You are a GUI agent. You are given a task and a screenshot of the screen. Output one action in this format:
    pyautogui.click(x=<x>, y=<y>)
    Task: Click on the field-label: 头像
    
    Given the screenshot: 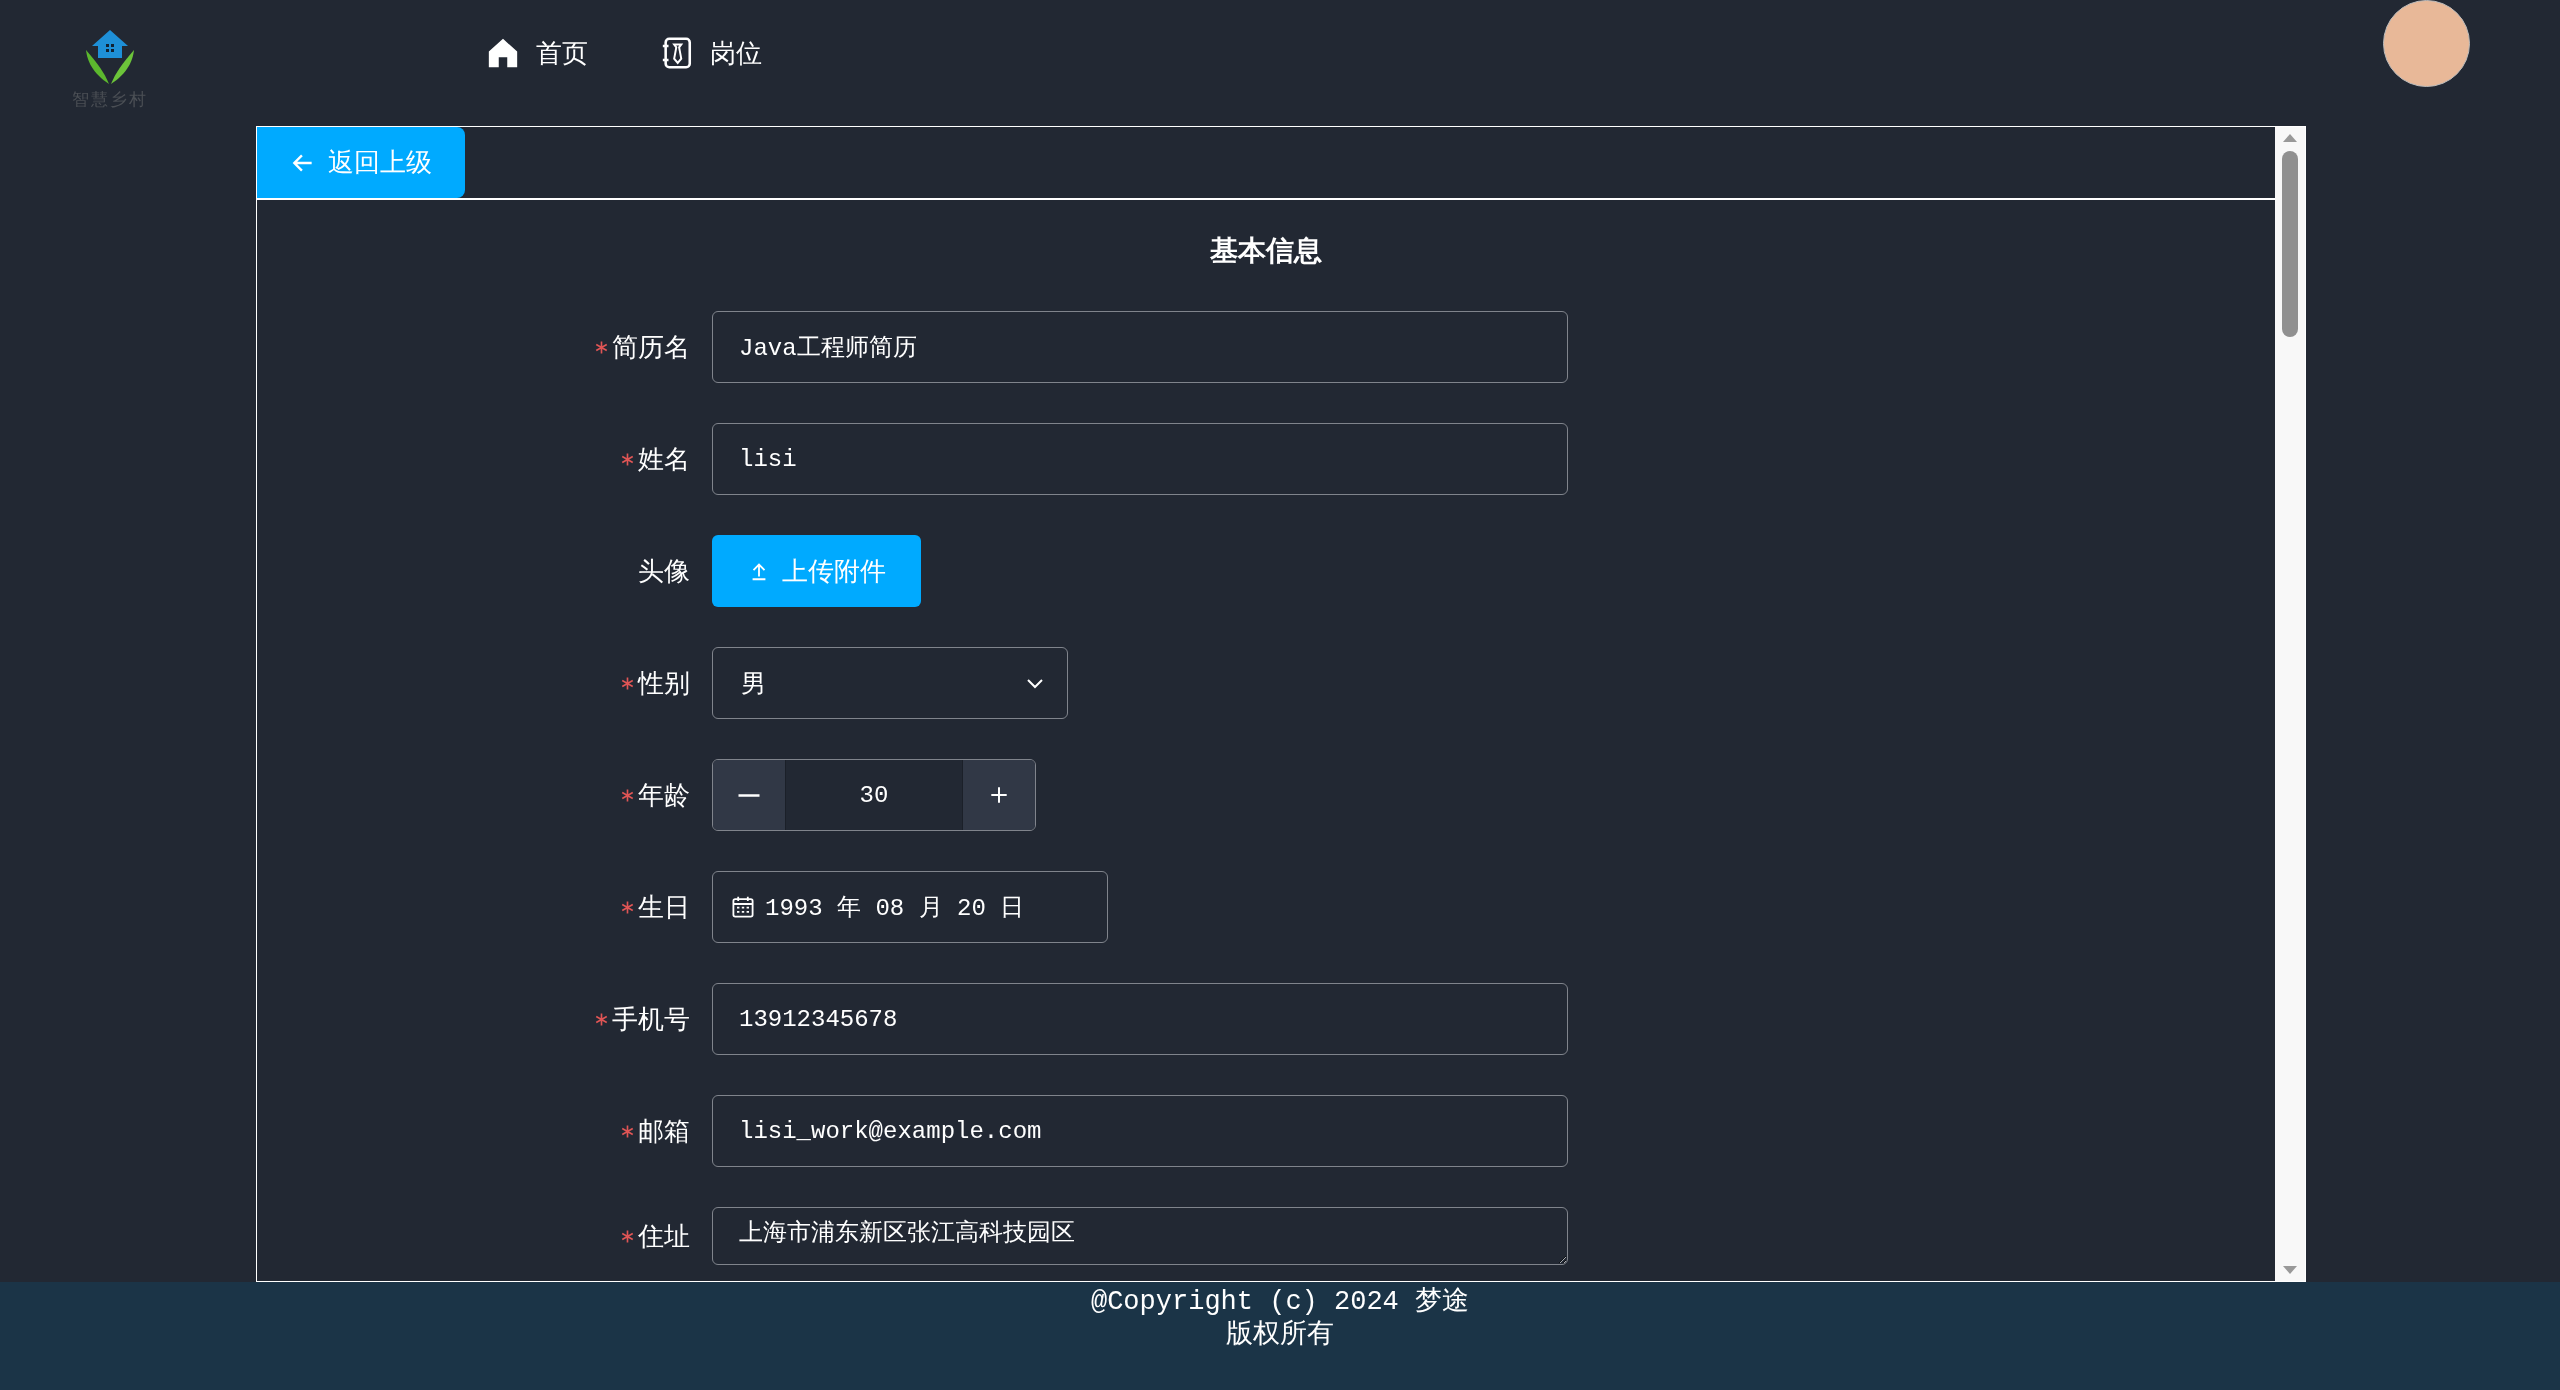 What is the action you would take?
    pyautogui.click(x=664, y=571)
    